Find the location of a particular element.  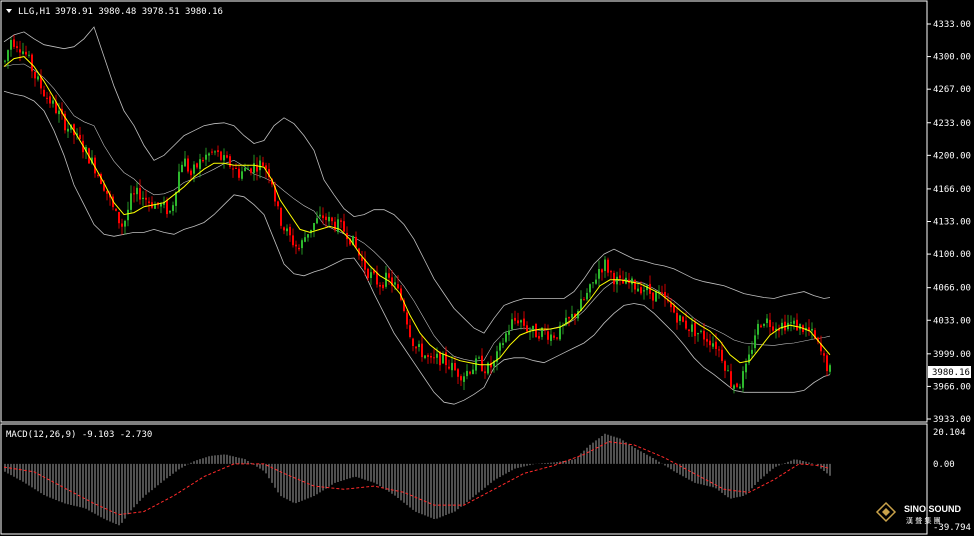

price-axis-label: 4333.00 is located at coordinates (952, 25).